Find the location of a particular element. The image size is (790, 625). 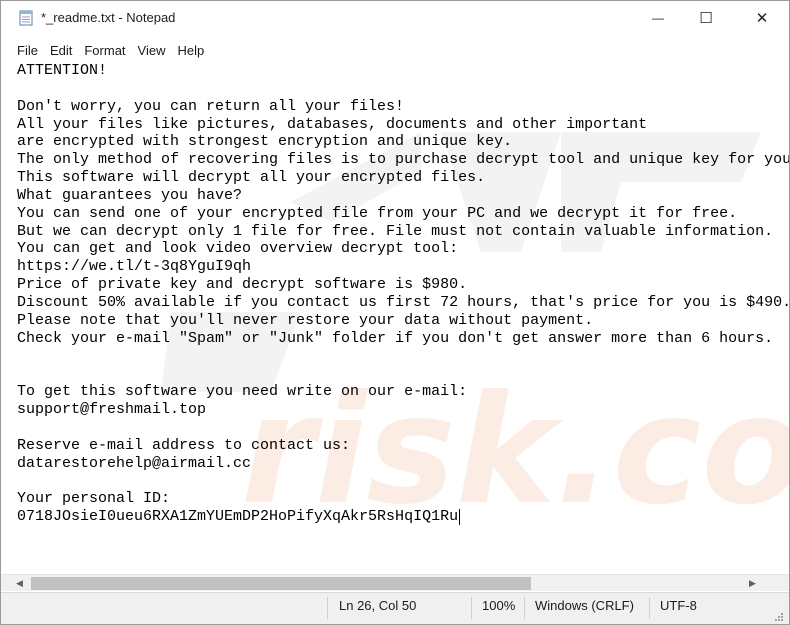

horizontal-scrollbar: ◀ ▶ is located at coordinates (395, 582).